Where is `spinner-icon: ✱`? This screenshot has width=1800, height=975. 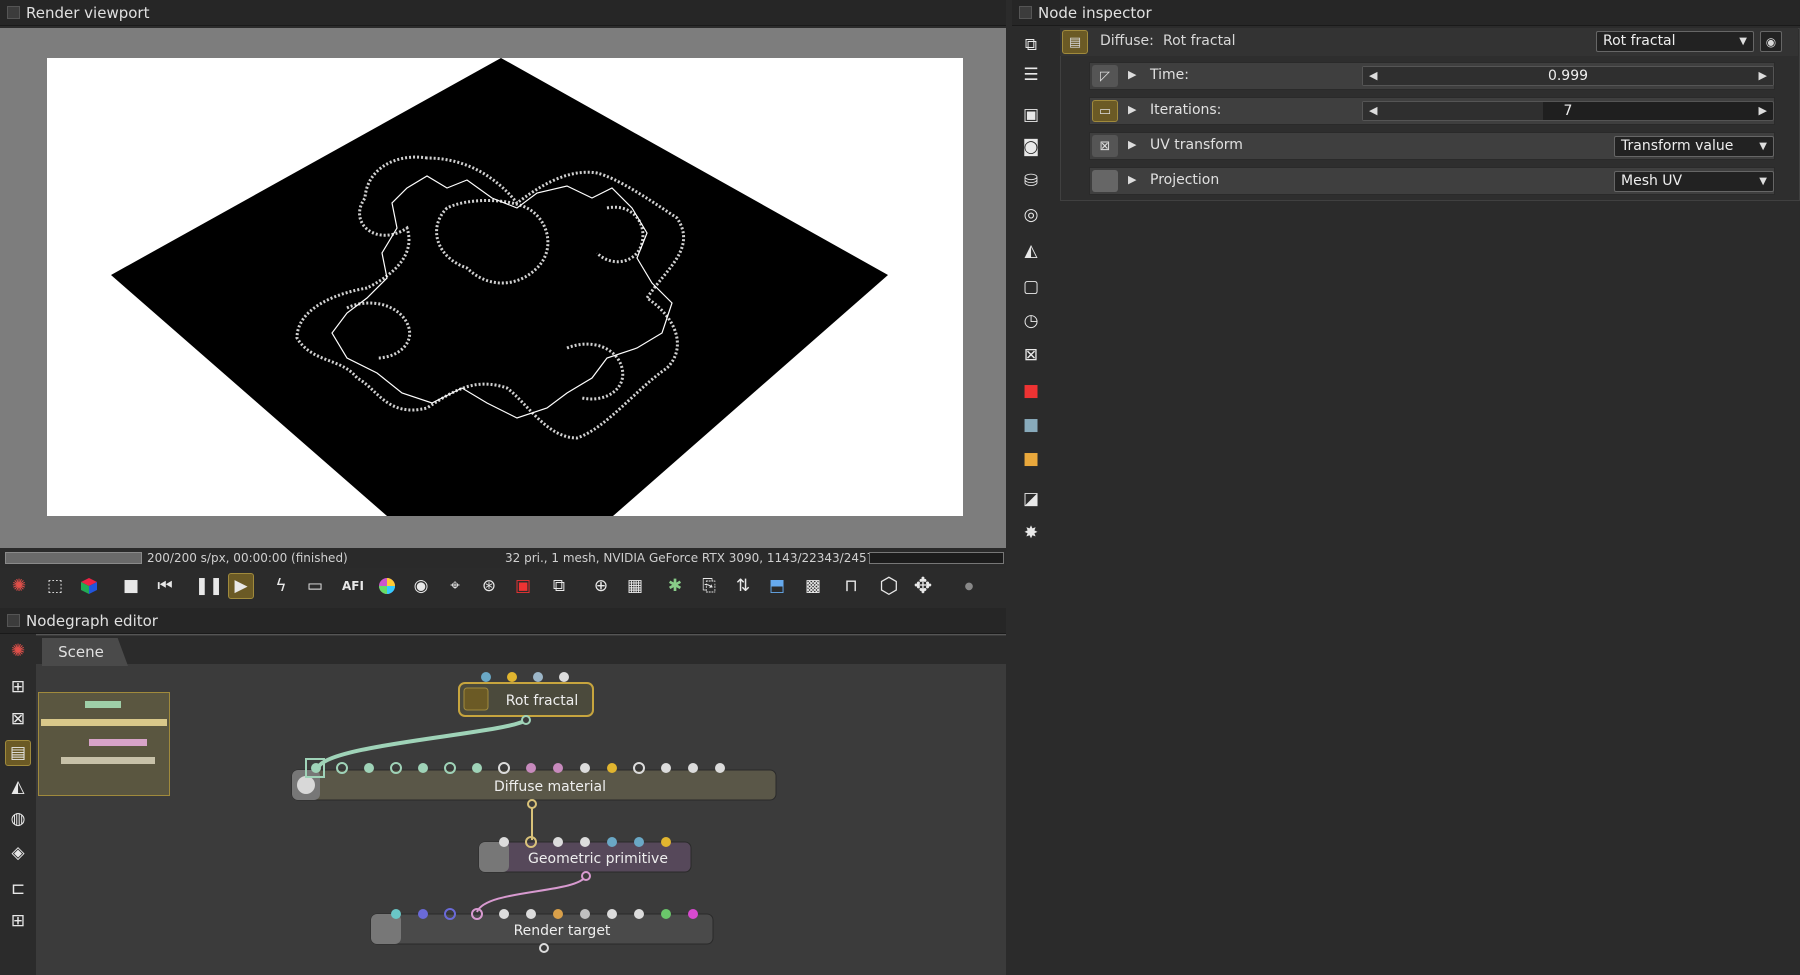 spinner-icon: ✱ is located at coordinates (675, 586).